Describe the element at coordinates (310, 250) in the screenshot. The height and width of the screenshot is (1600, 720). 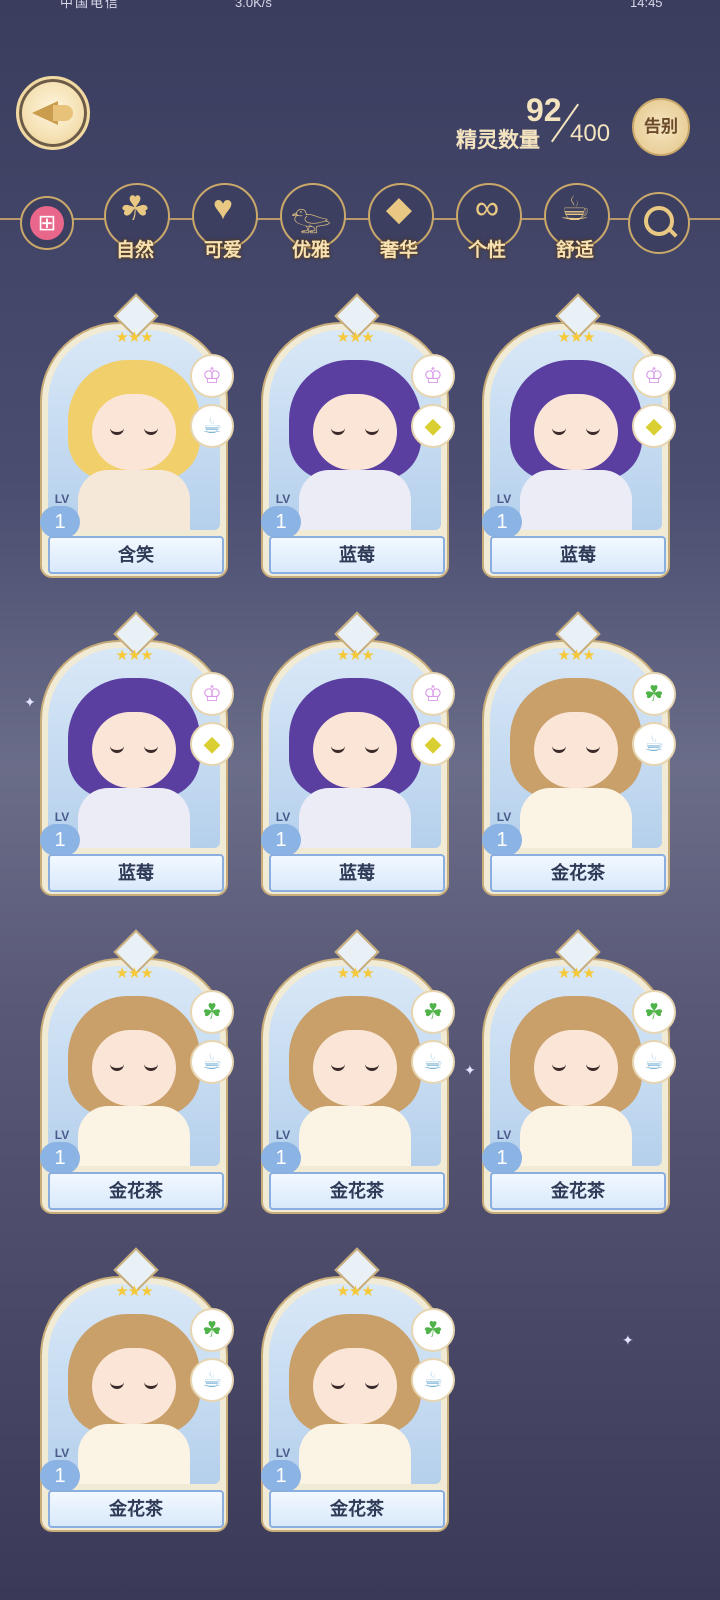
I see `filter-label: 优雅` at that location.